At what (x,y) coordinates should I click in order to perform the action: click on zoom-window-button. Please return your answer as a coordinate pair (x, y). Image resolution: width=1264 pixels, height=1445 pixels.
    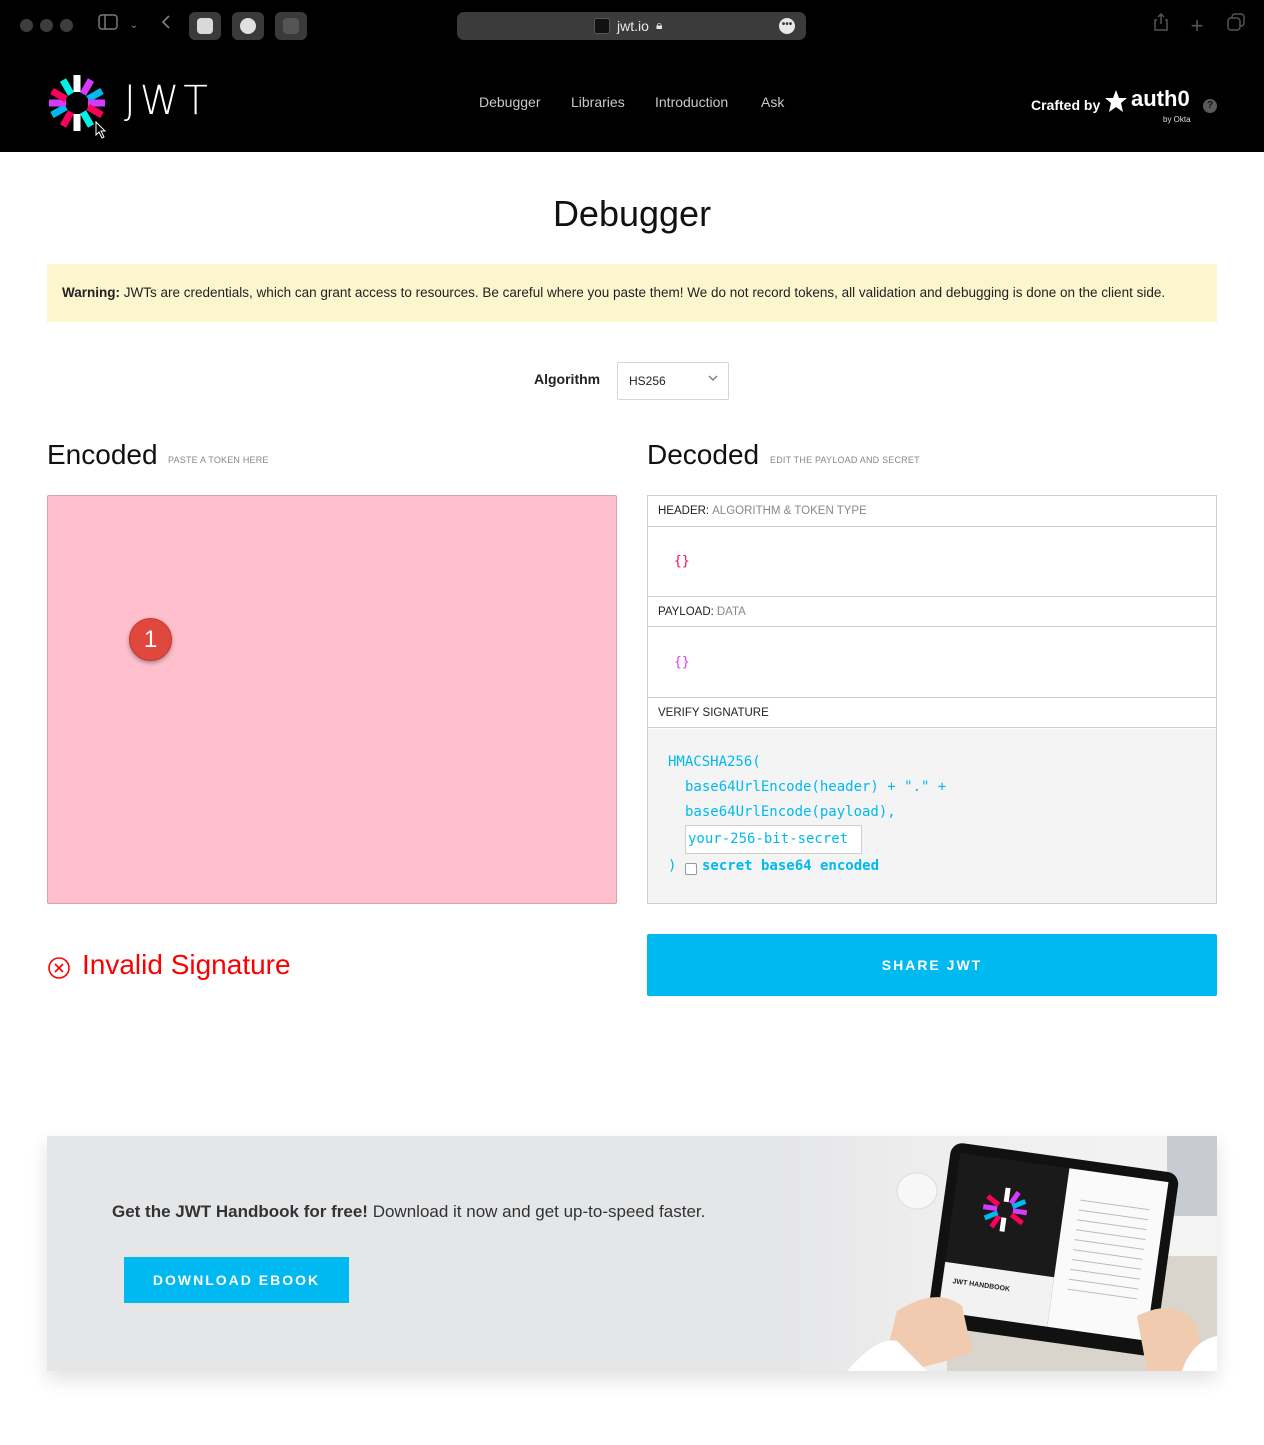
    Looking at the image, I should click on (66, 25).